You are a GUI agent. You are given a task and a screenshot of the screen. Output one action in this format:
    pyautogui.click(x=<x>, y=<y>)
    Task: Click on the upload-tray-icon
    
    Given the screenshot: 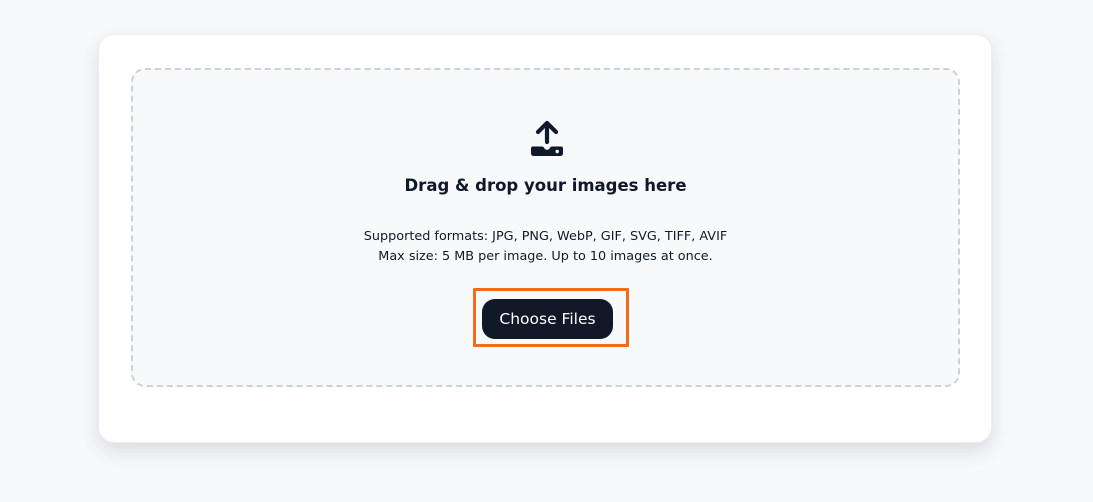 What is the action you would take?
    pyautogui.click(x=547, y=138)
    